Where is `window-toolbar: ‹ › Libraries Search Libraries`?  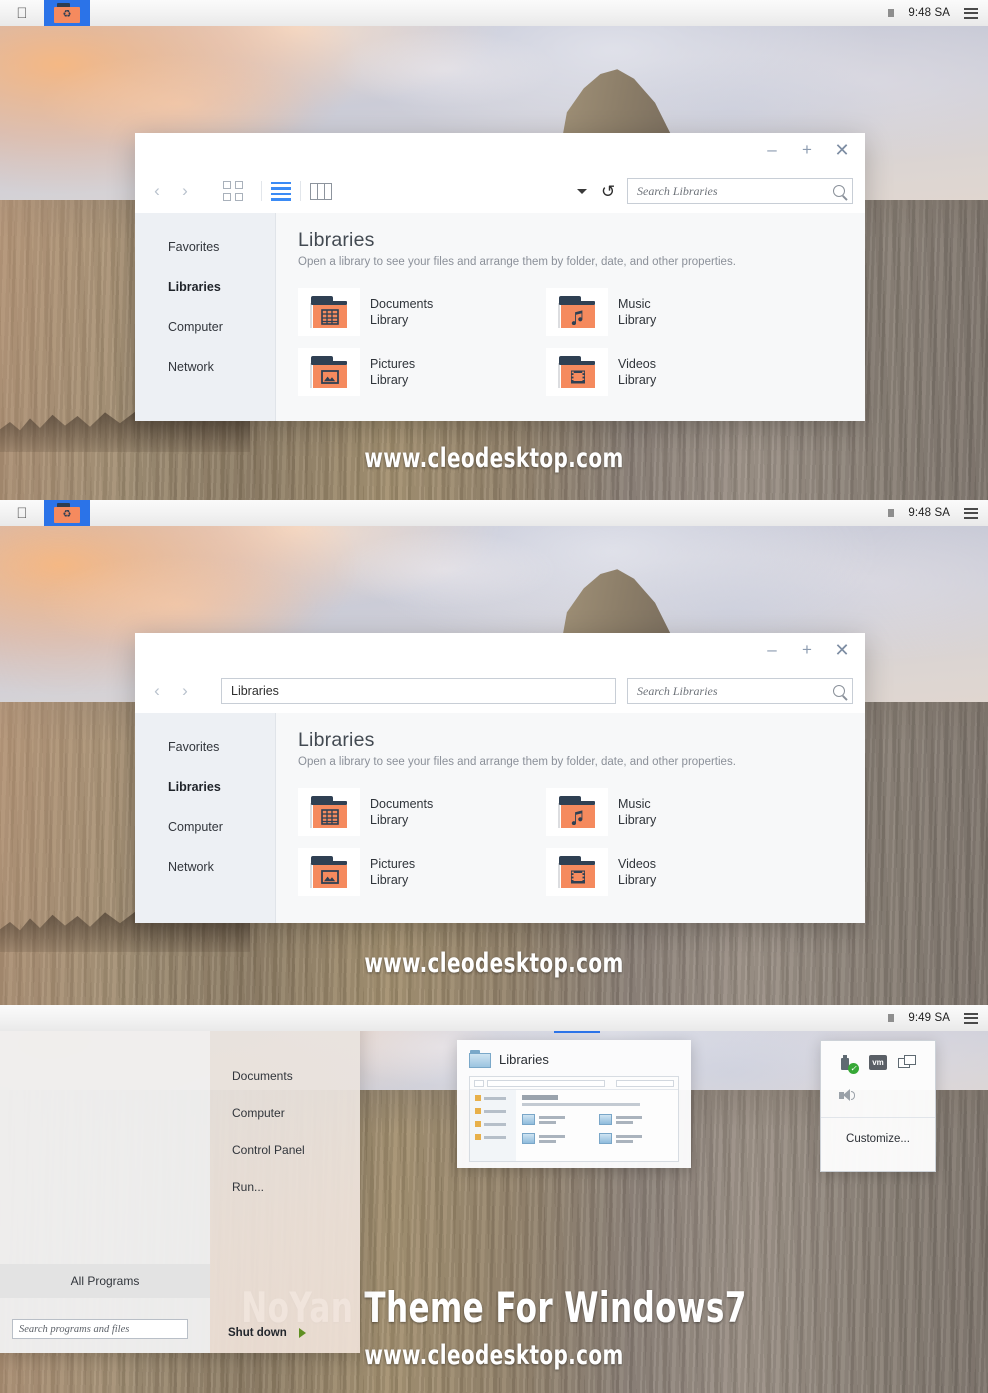
window-toolbar: ‹ › Libraries Search Libraries is located at coordinates (500, 691).